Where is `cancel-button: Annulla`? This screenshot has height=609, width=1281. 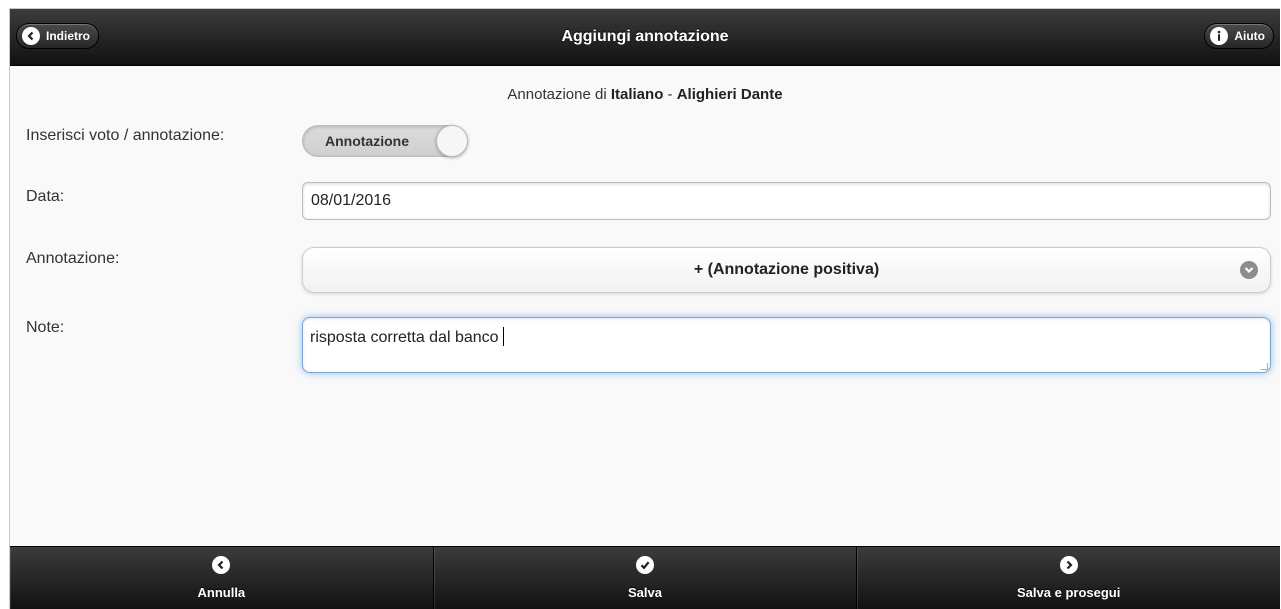
cancel-button: Annulla is located at coordinates (222, 578).